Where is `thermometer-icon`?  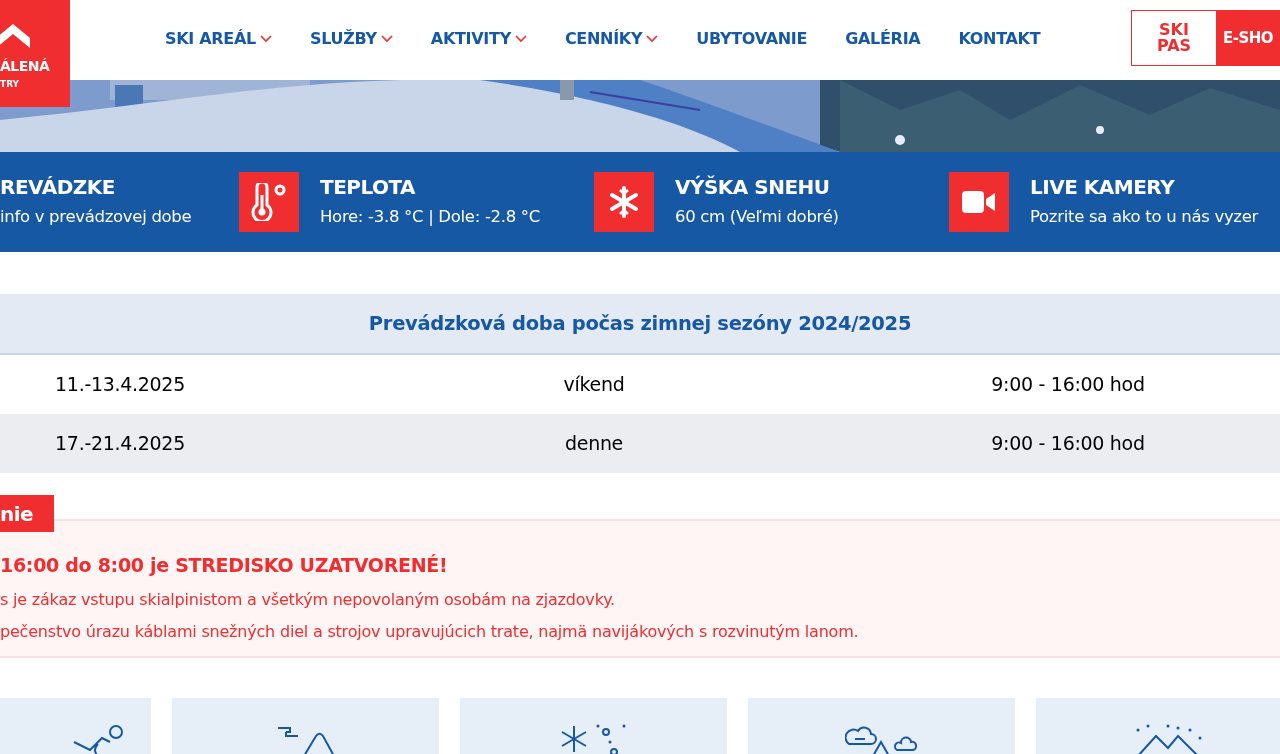
thermometer-icon is located at coordinates (269, 202).